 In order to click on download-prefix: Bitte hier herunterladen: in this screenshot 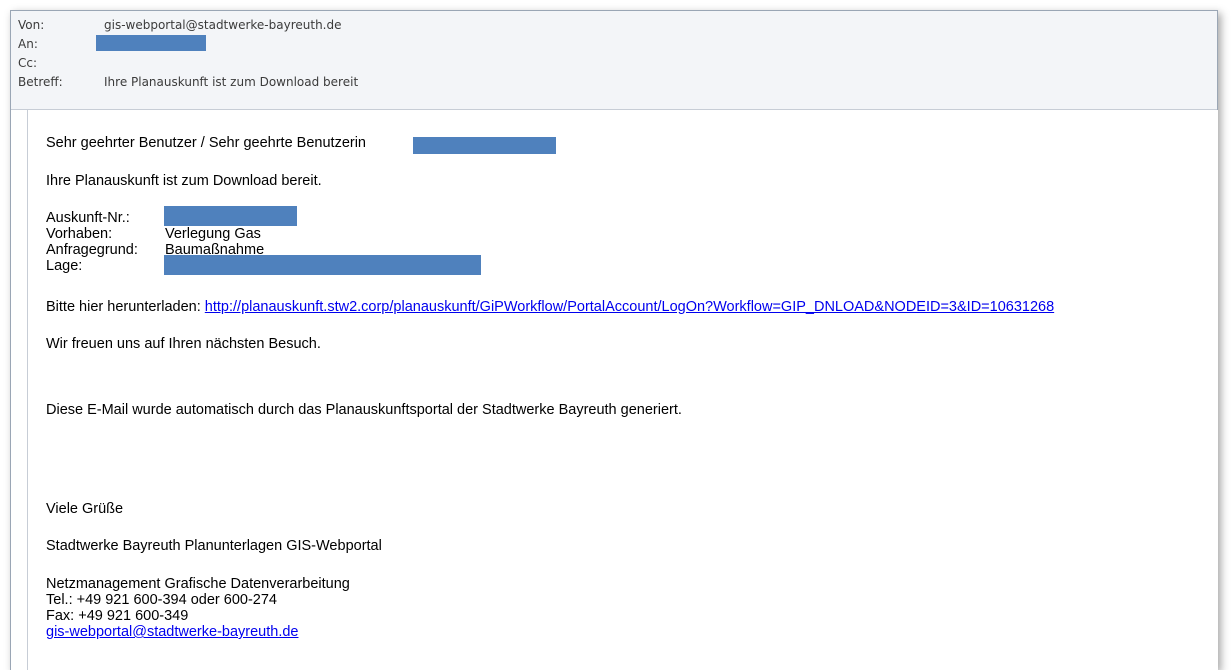, I will do `click(123, 307)`.